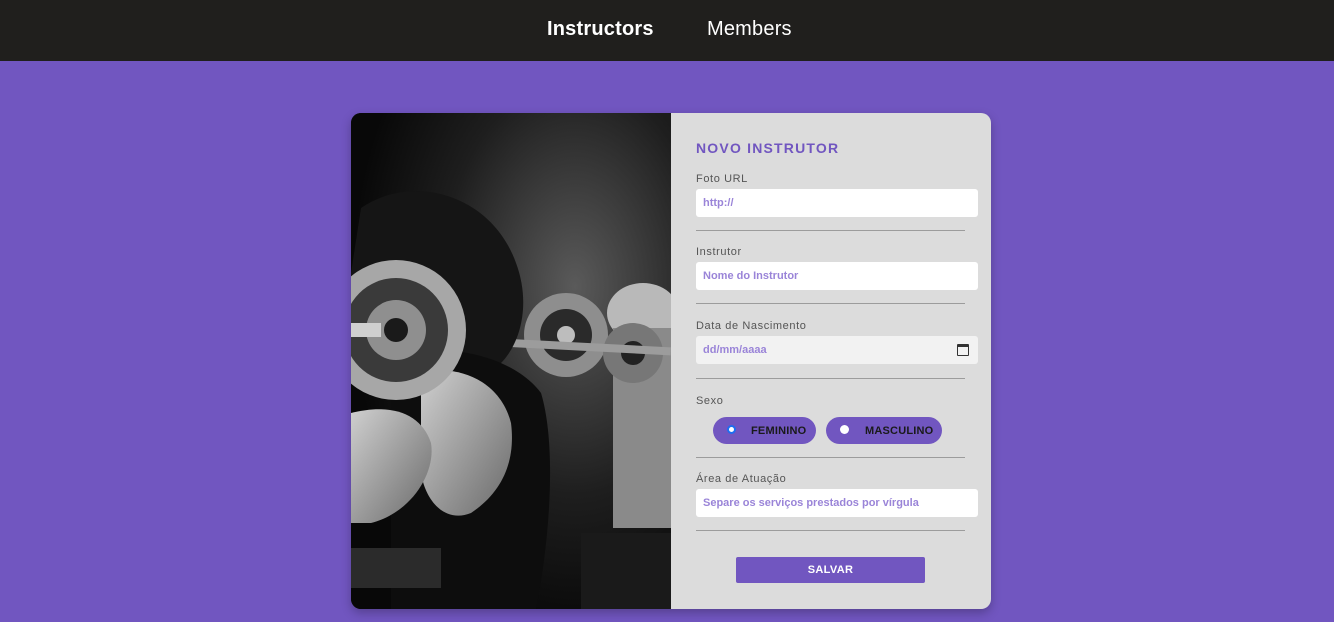  What do you see at coordinates (735, 350) in the screenshot?
I see `birth-date-placeholder: dd/mm/aaaa` at bounding box center [735, 350].